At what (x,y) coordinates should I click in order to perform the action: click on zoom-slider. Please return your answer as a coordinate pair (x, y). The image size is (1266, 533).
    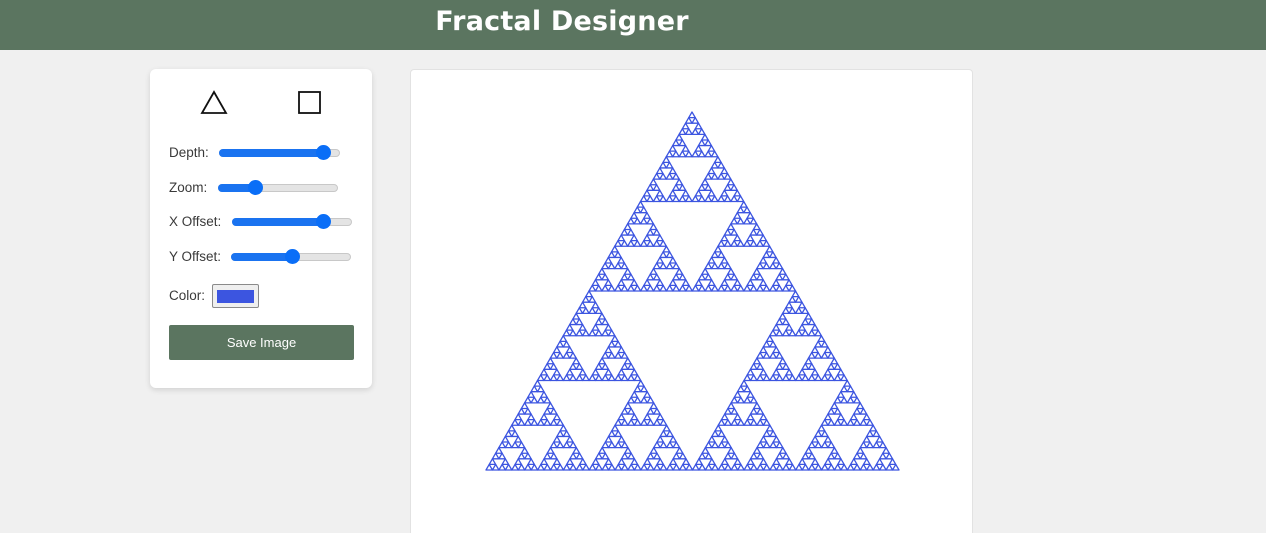
    Looking at the image, I should click on (278, 187).